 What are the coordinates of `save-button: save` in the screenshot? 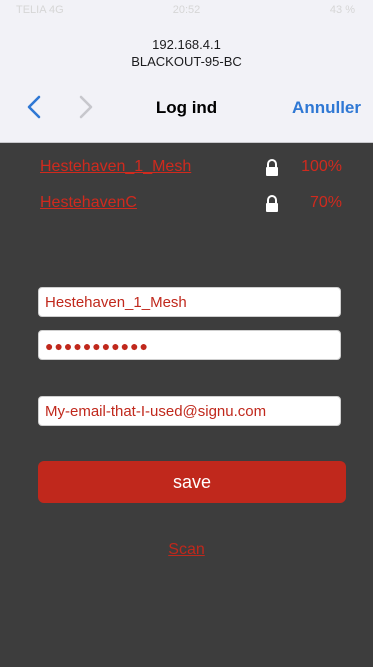 It's located at (192, 482).